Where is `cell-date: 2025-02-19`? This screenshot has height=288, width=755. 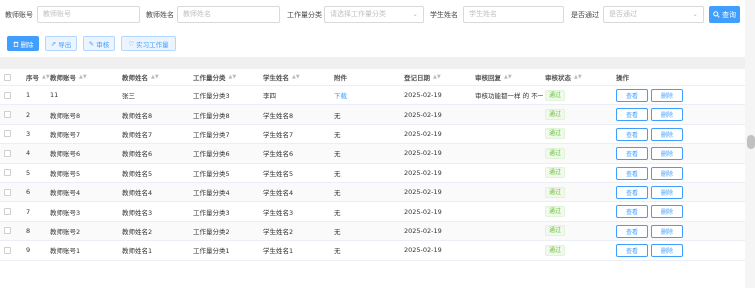 cell-date: 2025-02-19 is located at coordinates (423, 172).